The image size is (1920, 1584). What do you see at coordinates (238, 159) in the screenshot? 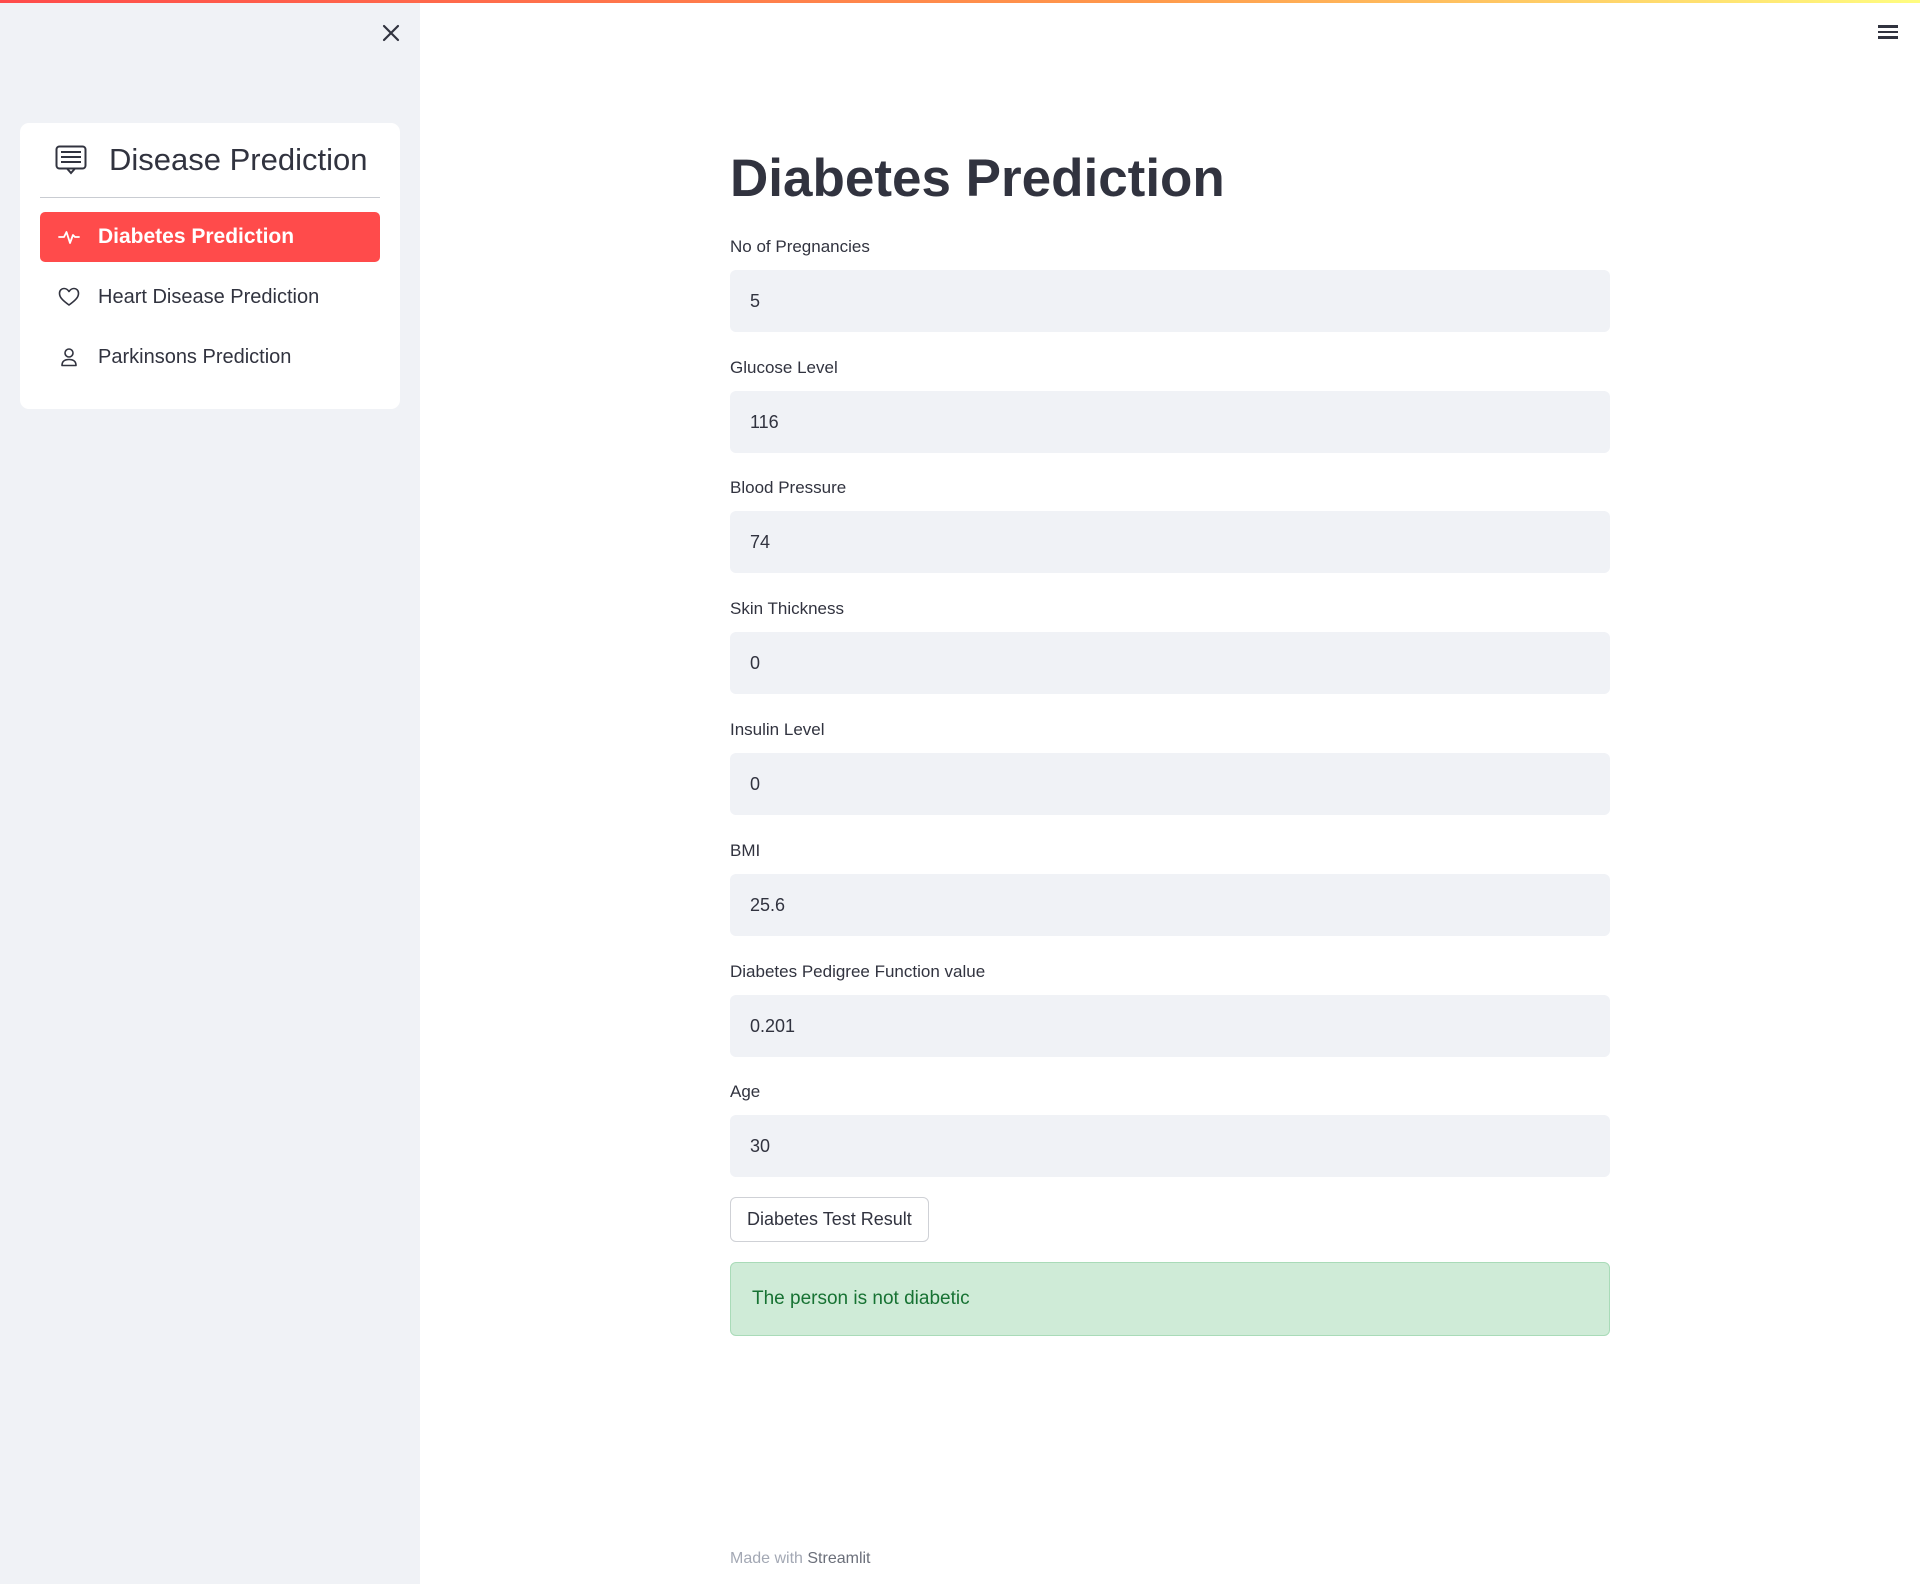
I see `option-menu-title: Disease Prediction` at bounding box center [238, 159].